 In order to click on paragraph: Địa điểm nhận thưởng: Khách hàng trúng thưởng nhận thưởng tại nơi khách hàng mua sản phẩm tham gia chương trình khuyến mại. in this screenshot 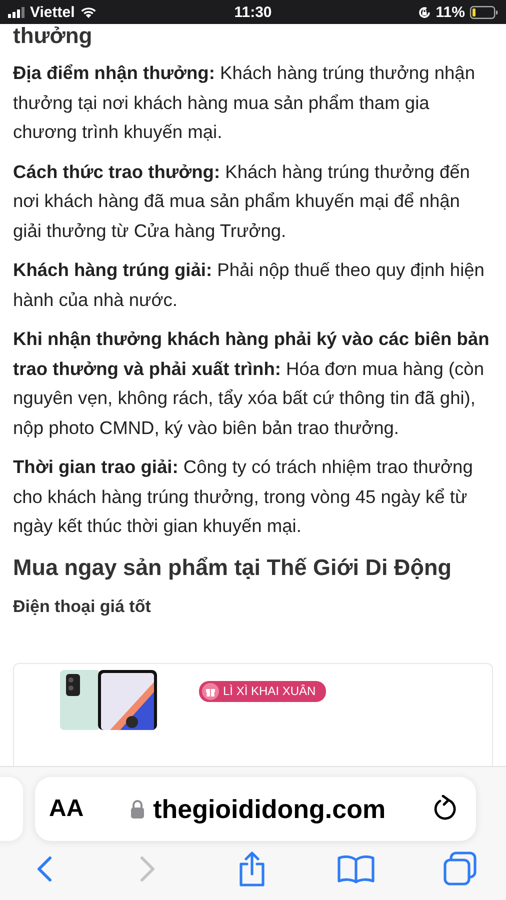, I will do `click(244, 102)`.